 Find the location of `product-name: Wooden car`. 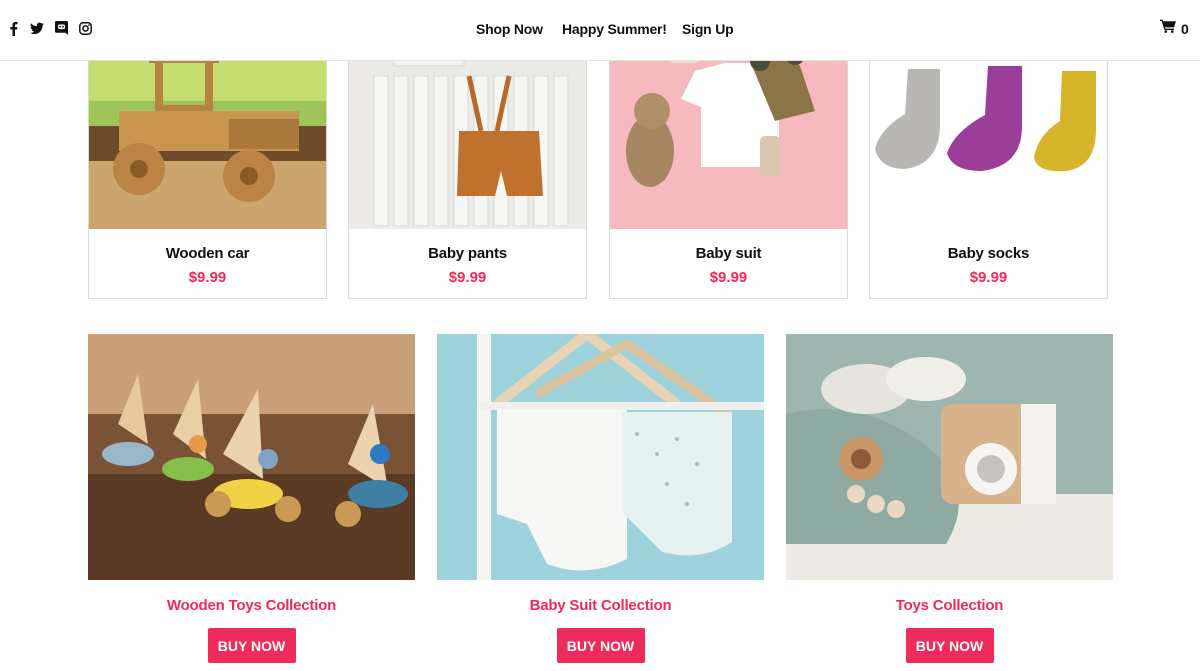

product-name: Wooden car is located at coordinates (207, 253).